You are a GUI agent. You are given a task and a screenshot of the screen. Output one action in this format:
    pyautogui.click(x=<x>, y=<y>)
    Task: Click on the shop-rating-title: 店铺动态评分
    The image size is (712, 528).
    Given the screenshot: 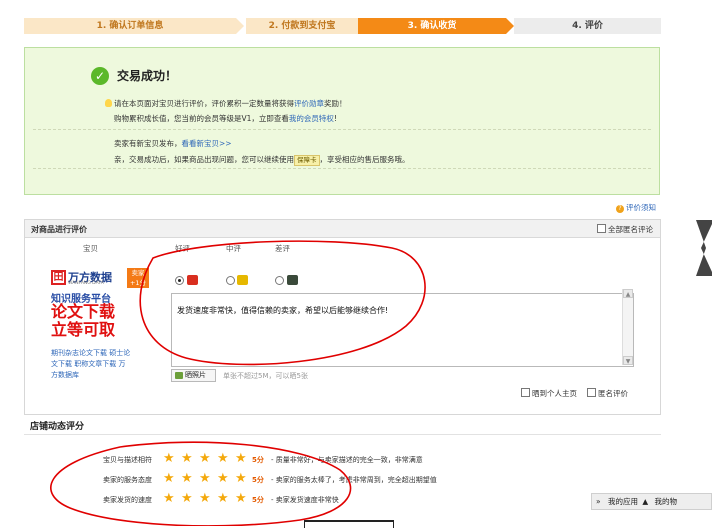 What is the action you would take?
    pyautogui.click(x=57, y=427)
    